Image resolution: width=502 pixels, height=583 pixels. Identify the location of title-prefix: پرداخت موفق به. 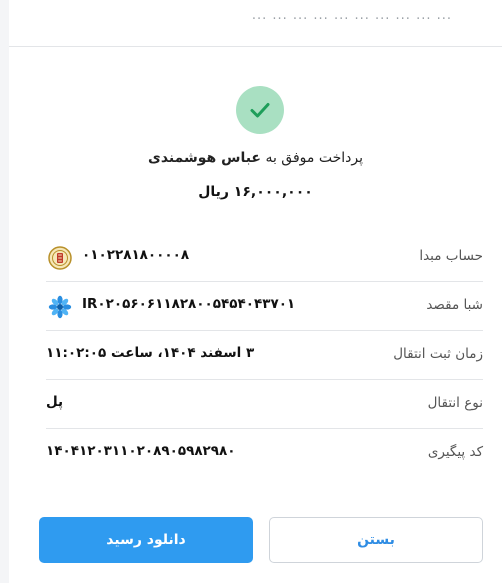
(314, 158).